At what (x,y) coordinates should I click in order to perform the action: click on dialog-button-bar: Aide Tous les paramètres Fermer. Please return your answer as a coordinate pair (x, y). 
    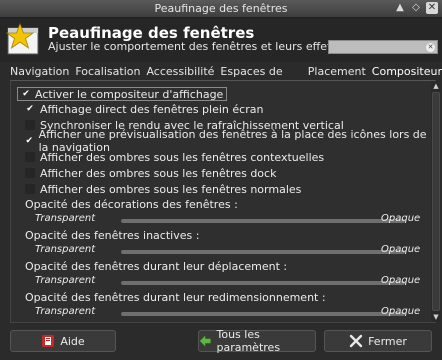
    Looking at the image, I should click on (221, 342).